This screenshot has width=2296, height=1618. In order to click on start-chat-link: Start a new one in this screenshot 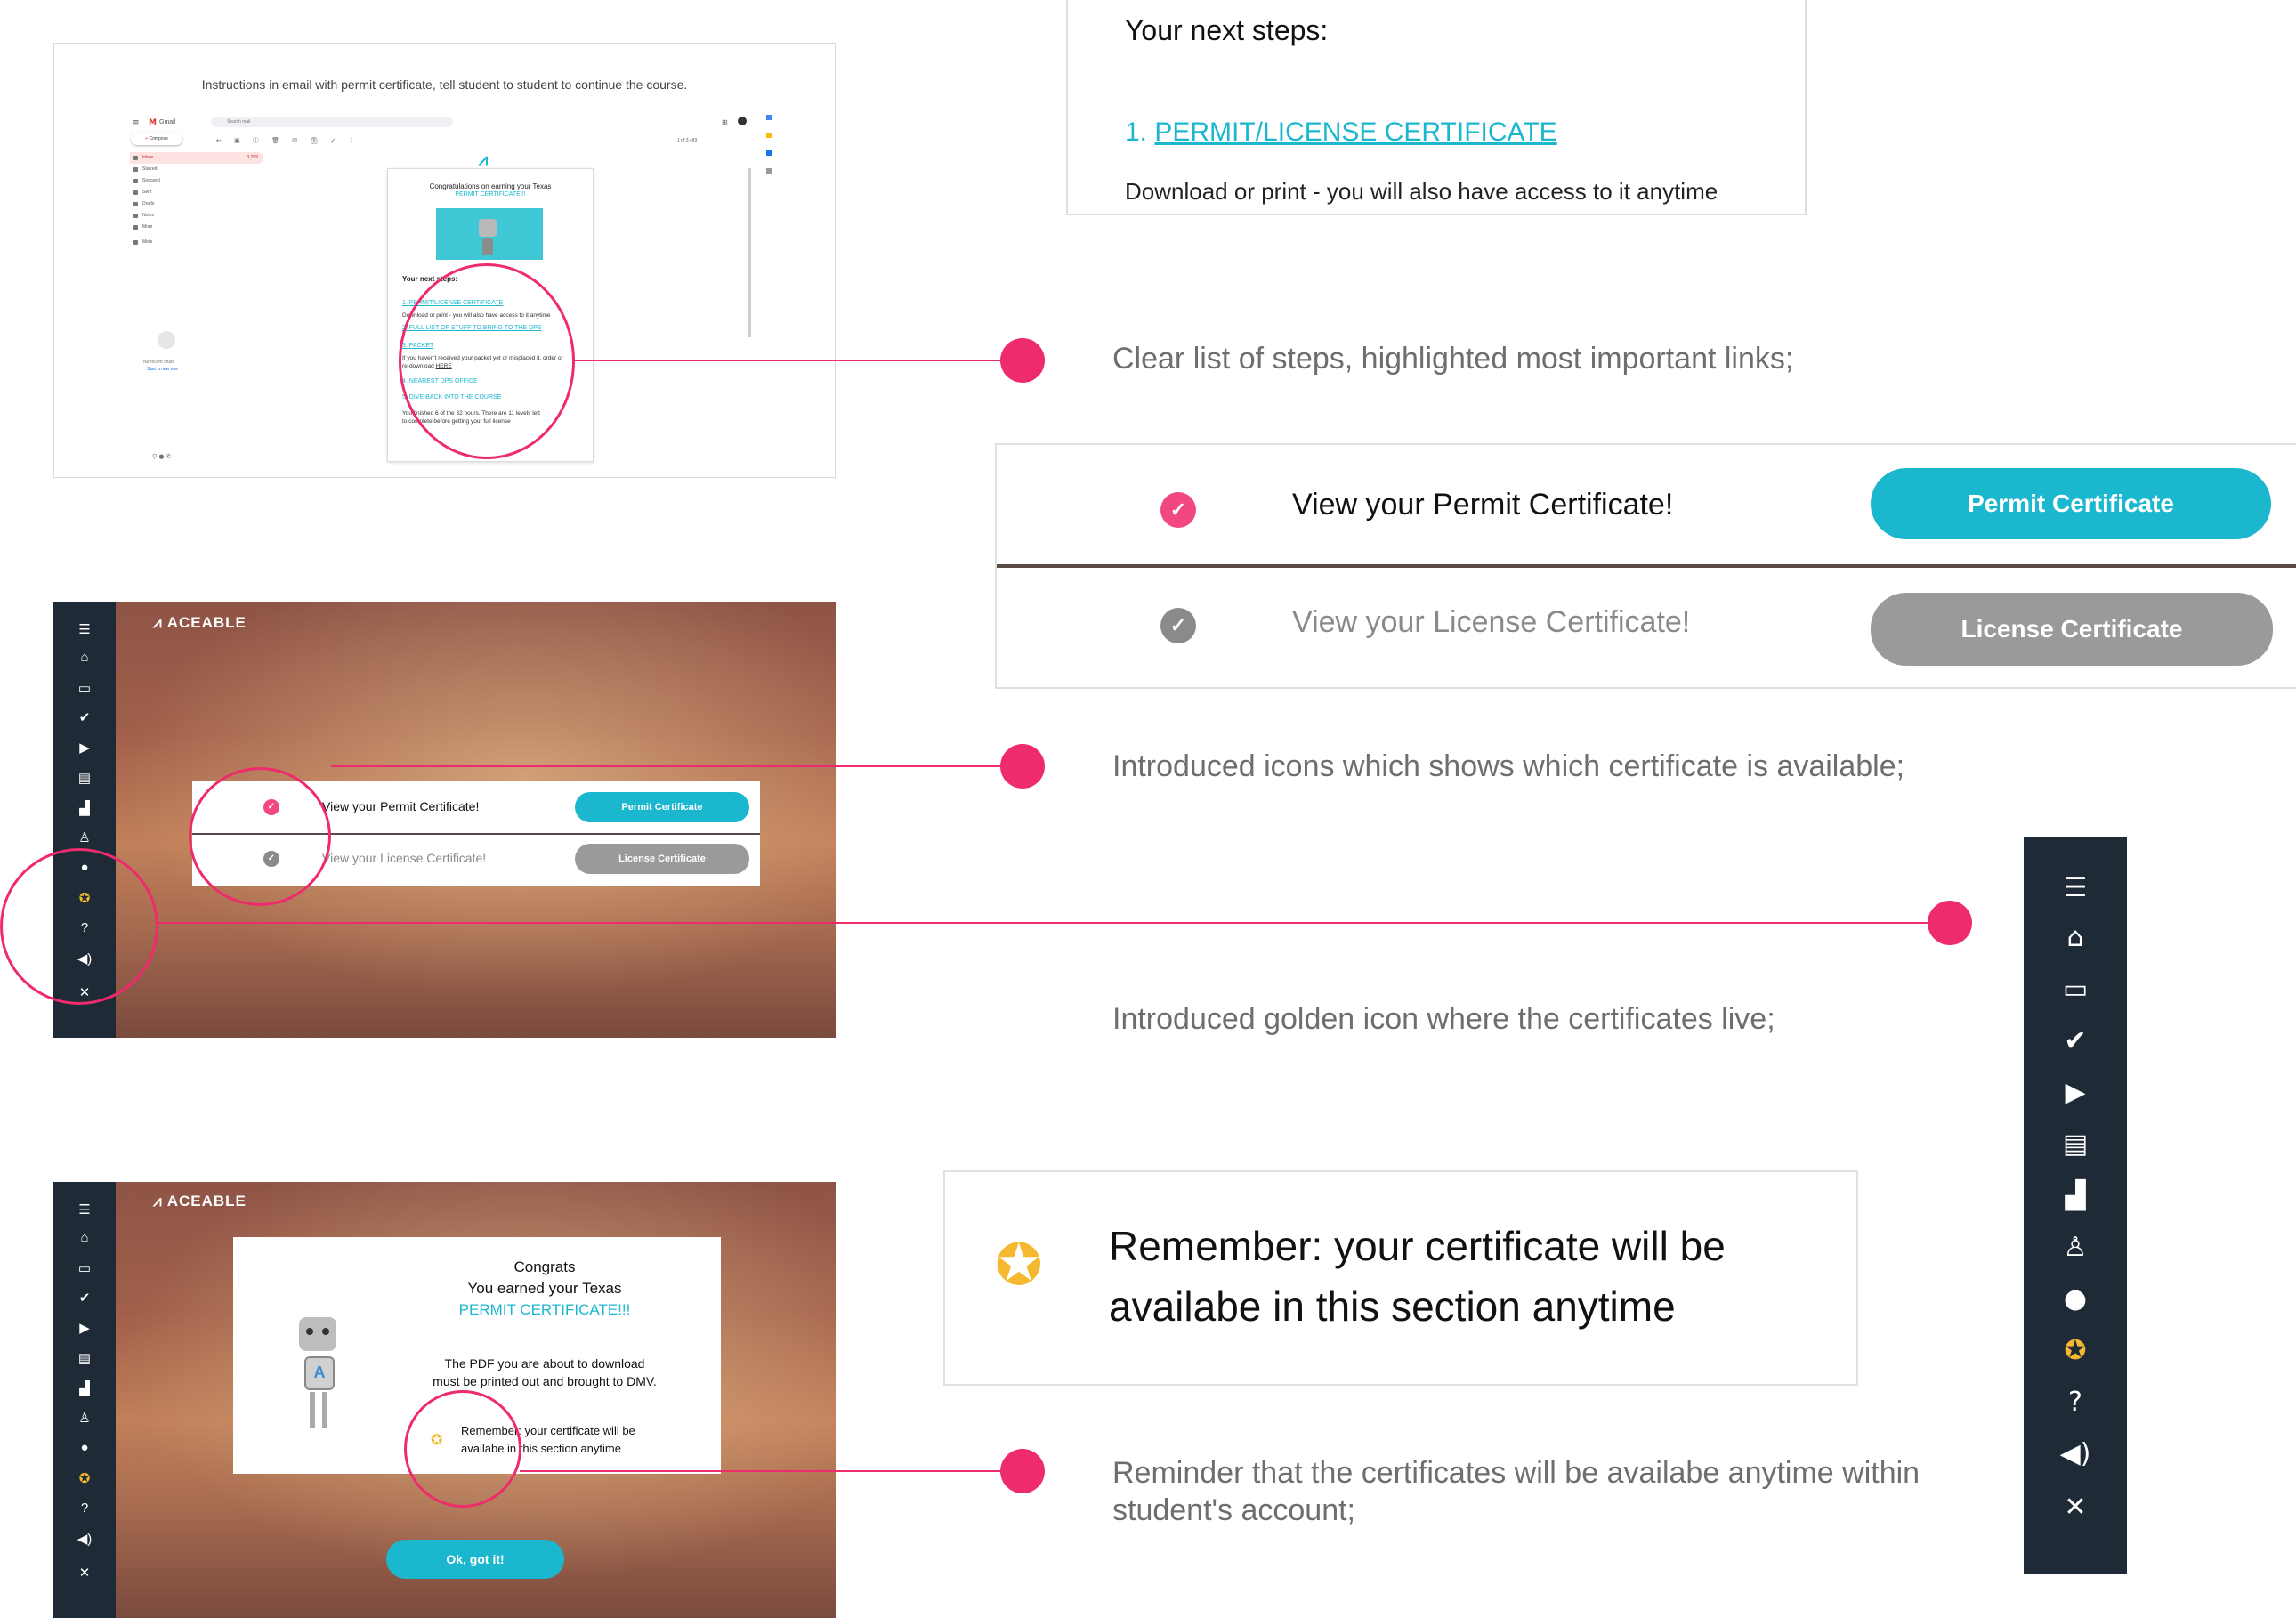, I will do `click(162, 369)`.